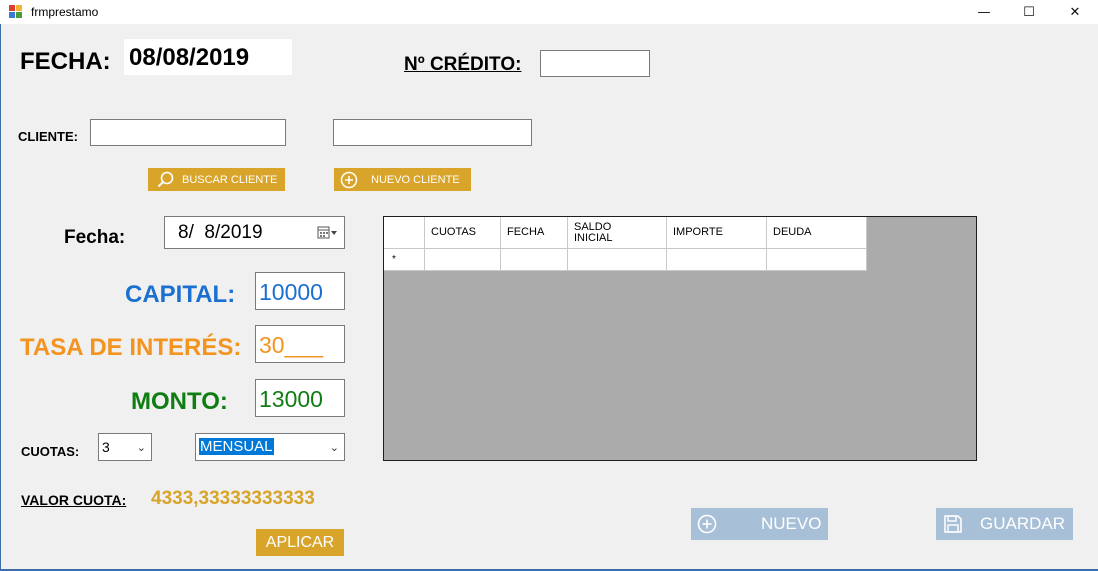 Image resolution: width=1098 pixels, height=571 pixels. Describe the element at coordinates (125, 447) in the screenshot. I see `cuotas-select: 3 ⌄` at that location.